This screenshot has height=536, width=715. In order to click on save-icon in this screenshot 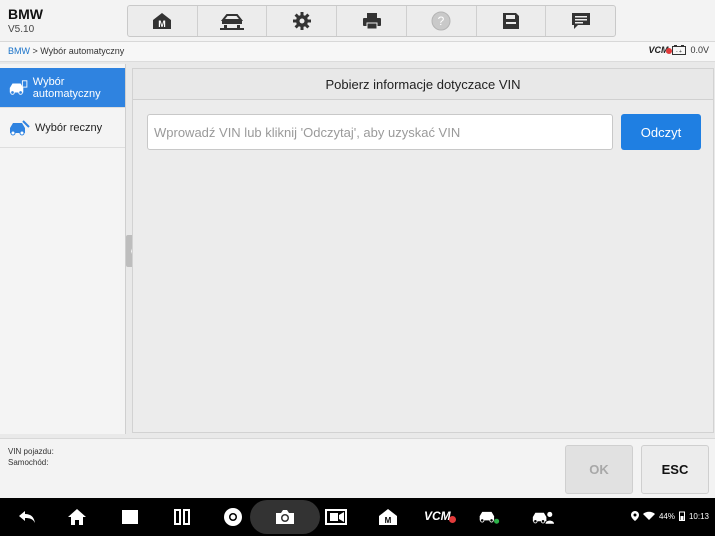, I will do `click(510, 21)`.